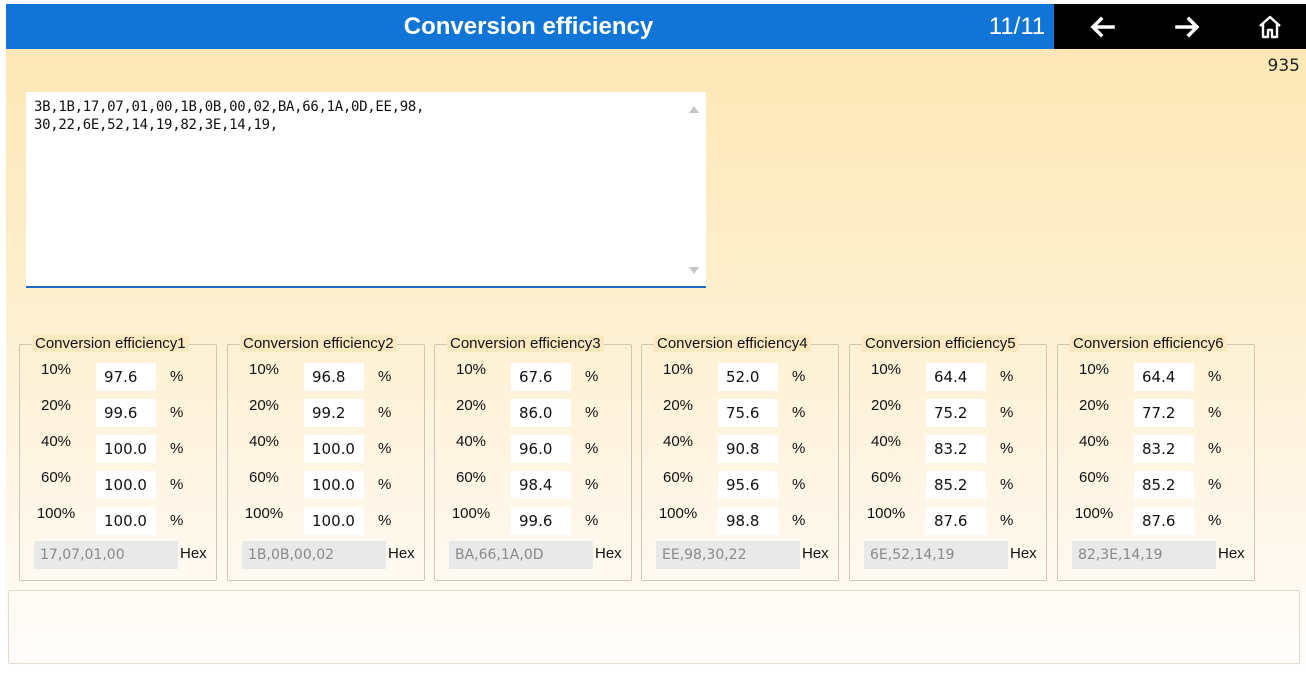 This screenshot has width=1306, height=686. Describe the element at coordinates (521, 555) in the screenshot. I see `hex-value-field: BA,66,1A,0D` at that location.